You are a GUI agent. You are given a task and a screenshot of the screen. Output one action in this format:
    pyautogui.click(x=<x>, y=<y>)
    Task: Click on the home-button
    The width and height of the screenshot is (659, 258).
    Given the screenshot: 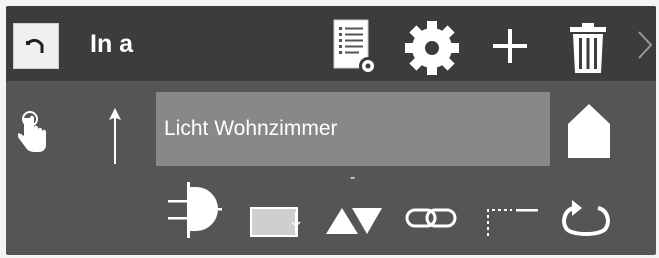 What is the action you would take?
    pyautogui.click(x=589, y=131)
    